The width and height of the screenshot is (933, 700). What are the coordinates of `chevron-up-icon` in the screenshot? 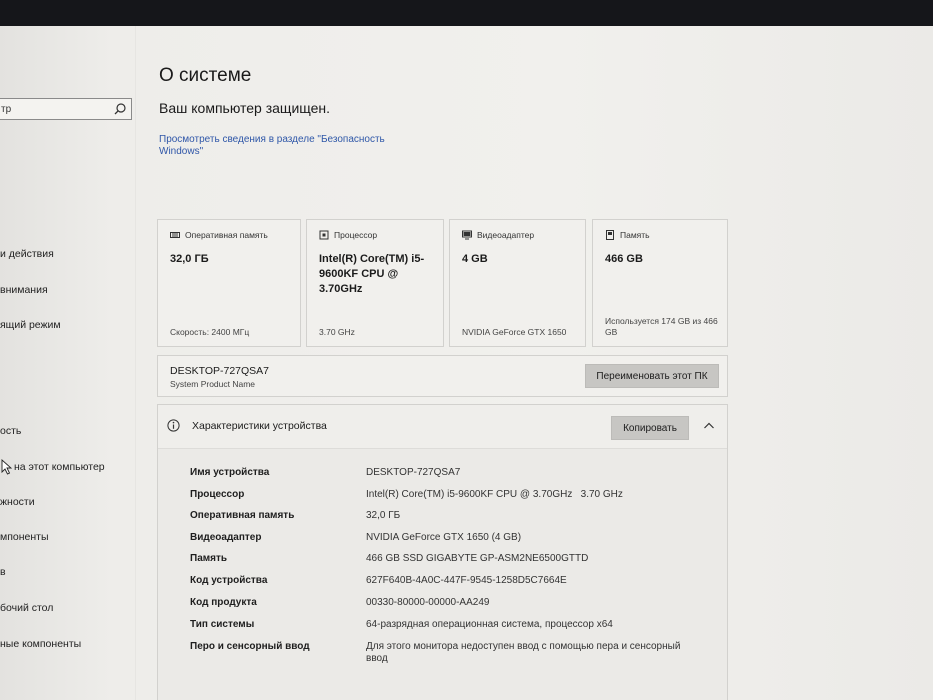 It's located at (709, 426).